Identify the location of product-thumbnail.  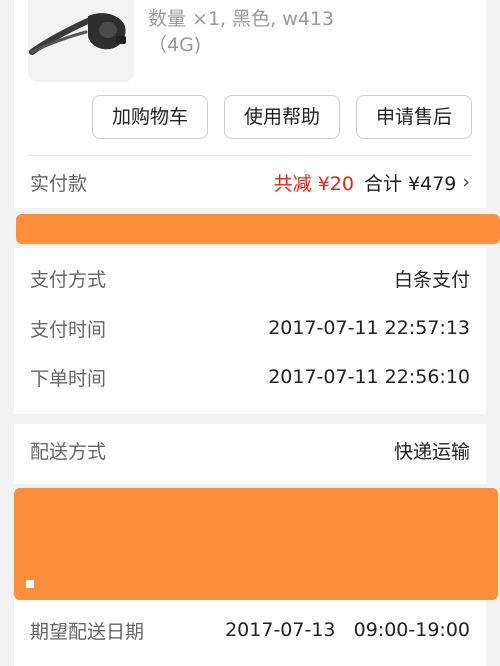
(81, 41).